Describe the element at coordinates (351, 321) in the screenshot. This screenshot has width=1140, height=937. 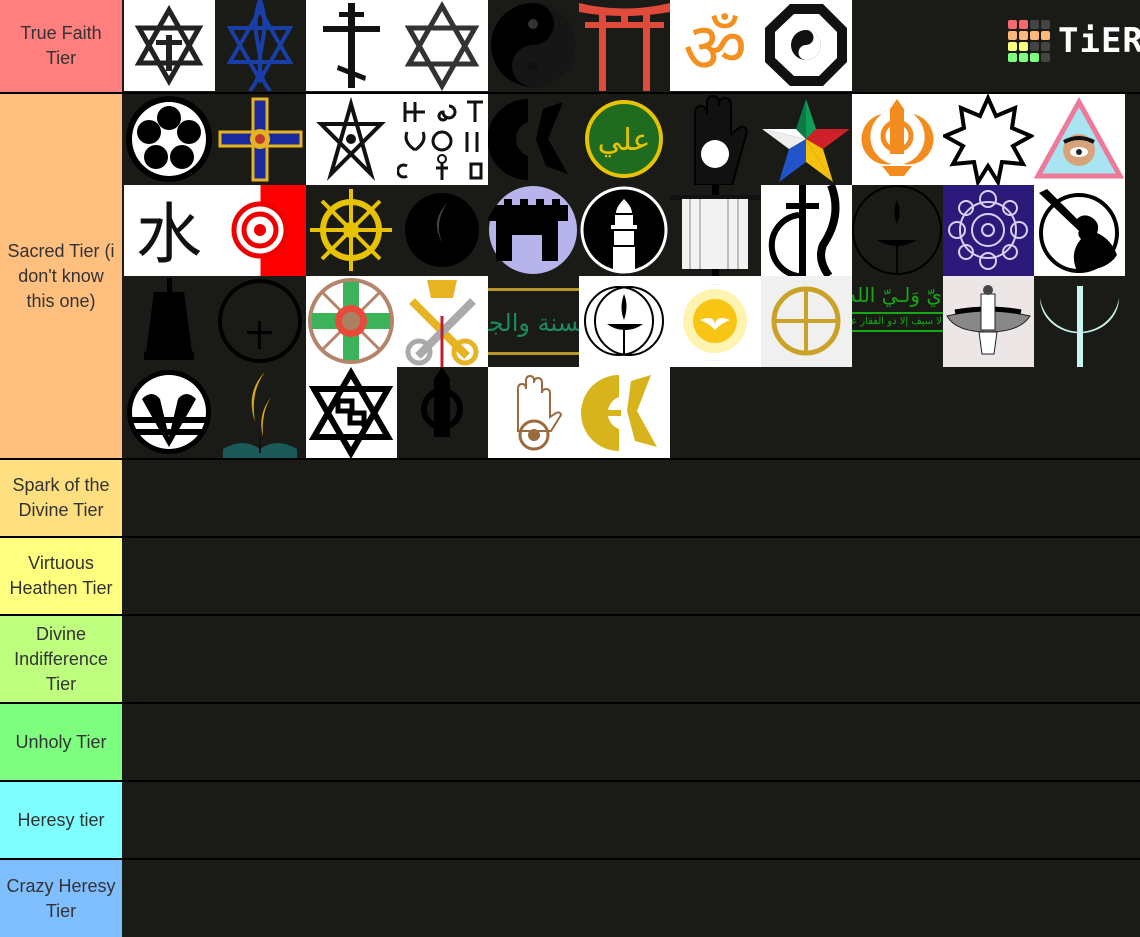
I see `rosicrucian-wheel-icon` at that location.